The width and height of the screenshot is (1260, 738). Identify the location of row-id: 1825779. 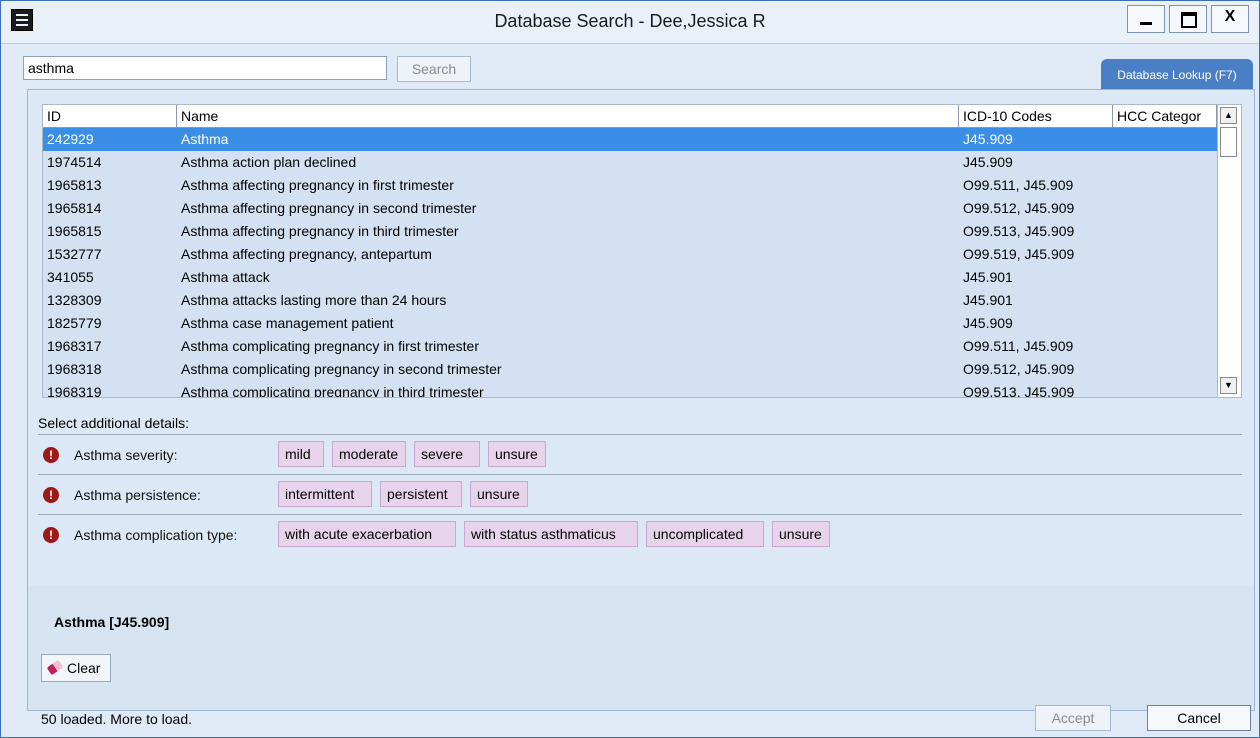
(74, 323).